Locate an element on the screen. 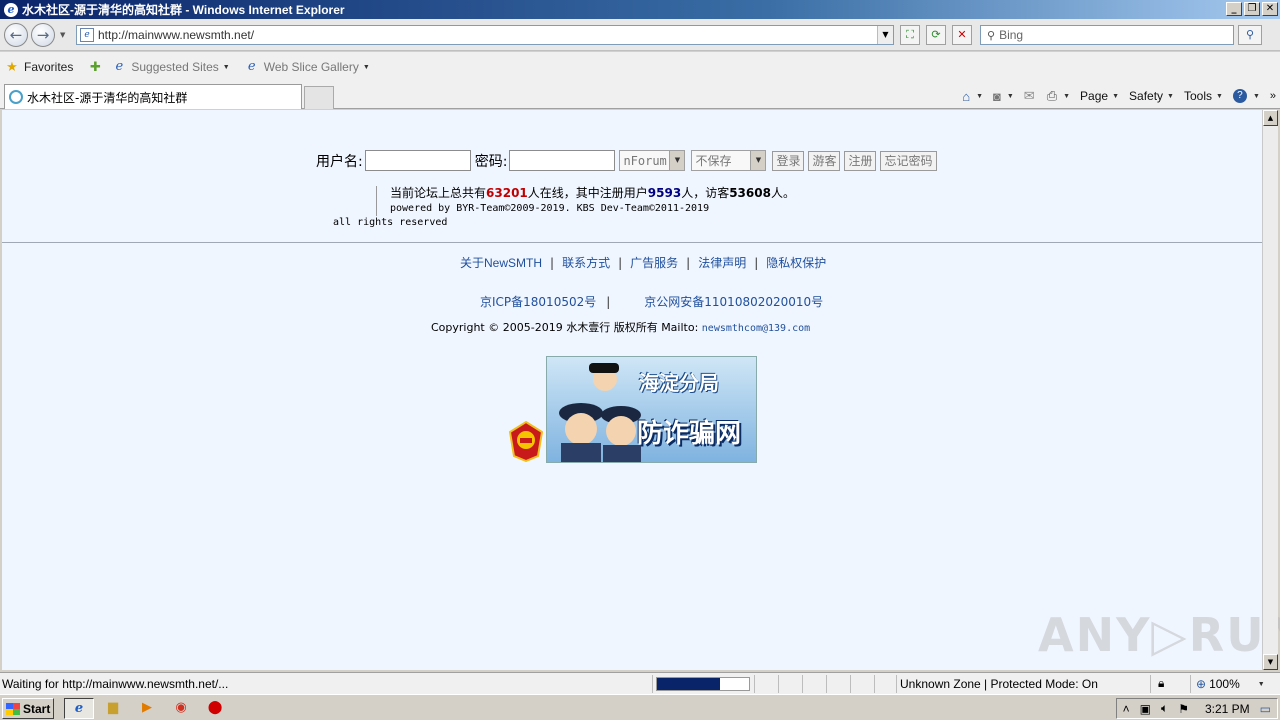  footer-links: 关于NewSMTH | 联系方式 | 广告服务 | 法律声明 | 隐私权保护 is located at coordinates (643, 262).